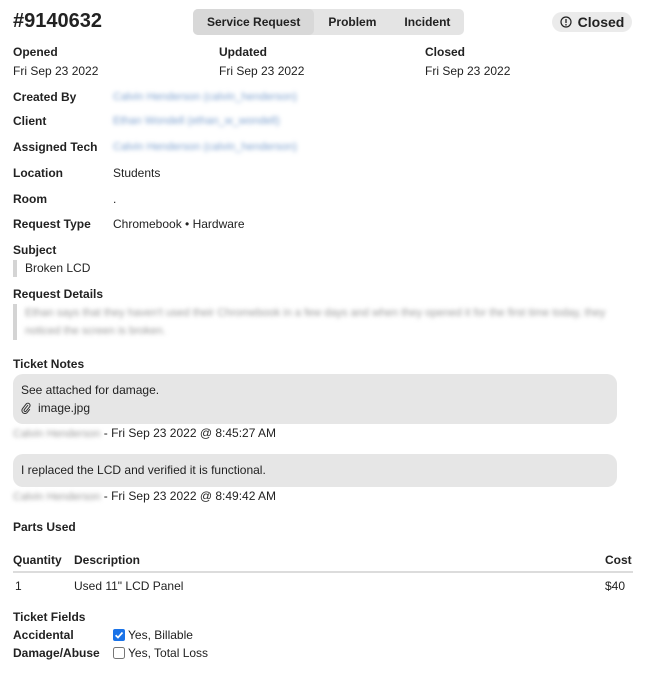  What do you see at coordinates (467, 61) in the screenshot?
I see `closed-group: Closed Fri Sep 23 2022` at bounding box center [467, 61].